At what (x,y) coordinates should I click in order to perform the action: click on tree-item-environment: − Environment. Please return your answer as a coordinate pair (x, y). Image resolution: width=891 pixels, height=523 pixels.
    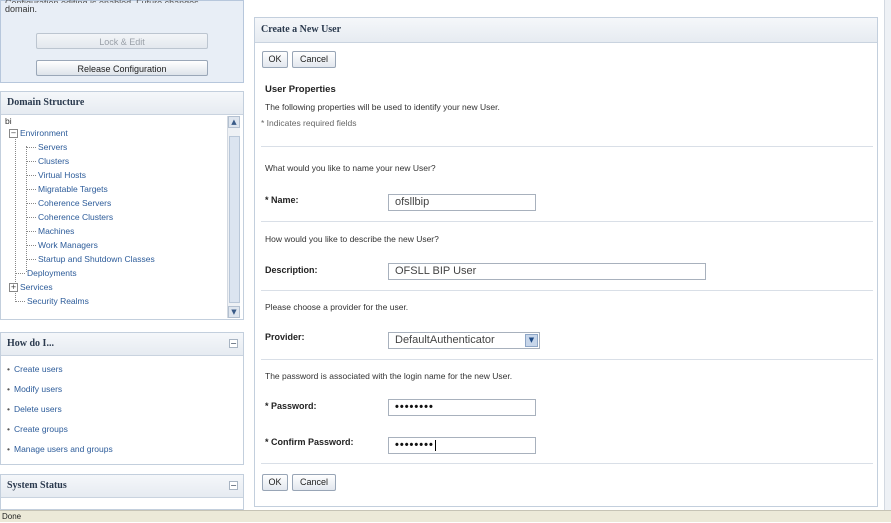
    Looking at the image, I should click on (38, 133).